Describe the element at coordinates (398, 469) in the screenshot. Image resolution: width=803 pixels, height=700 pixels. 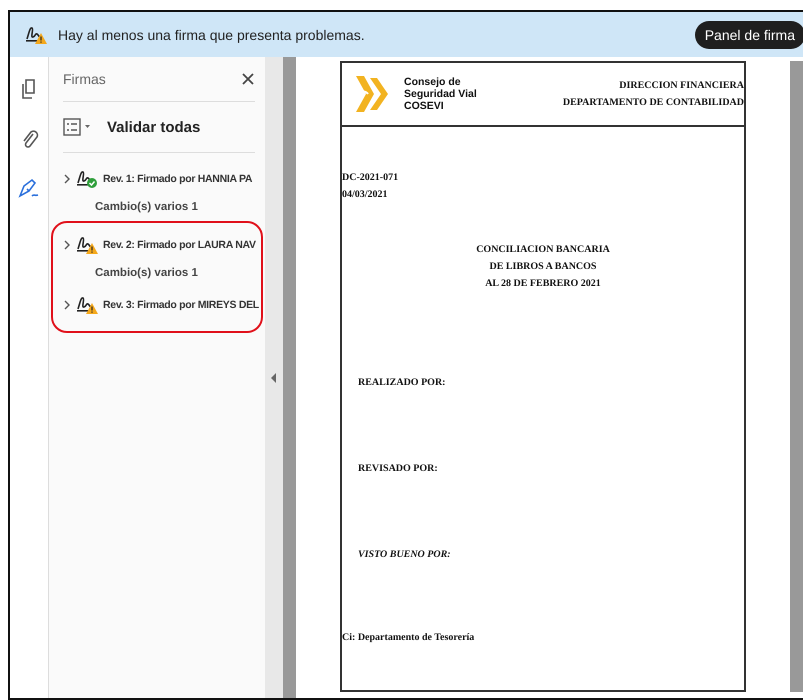
I see `signature-field-label: REVISADO POR:` at that location.